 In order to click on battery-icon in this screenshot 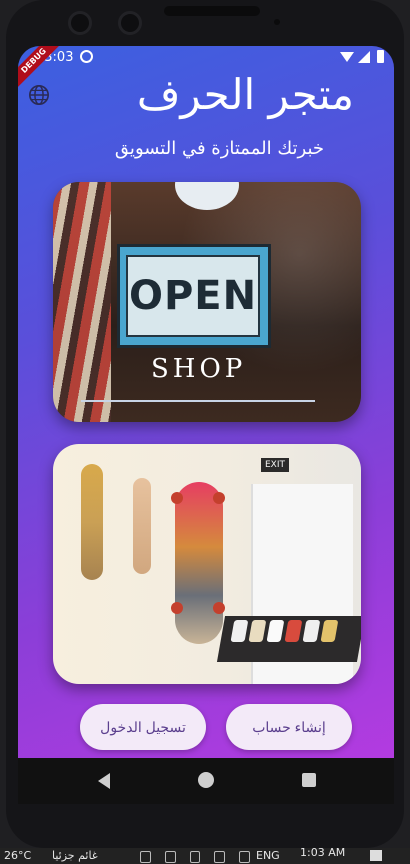, I will do `click(380, 56)`.